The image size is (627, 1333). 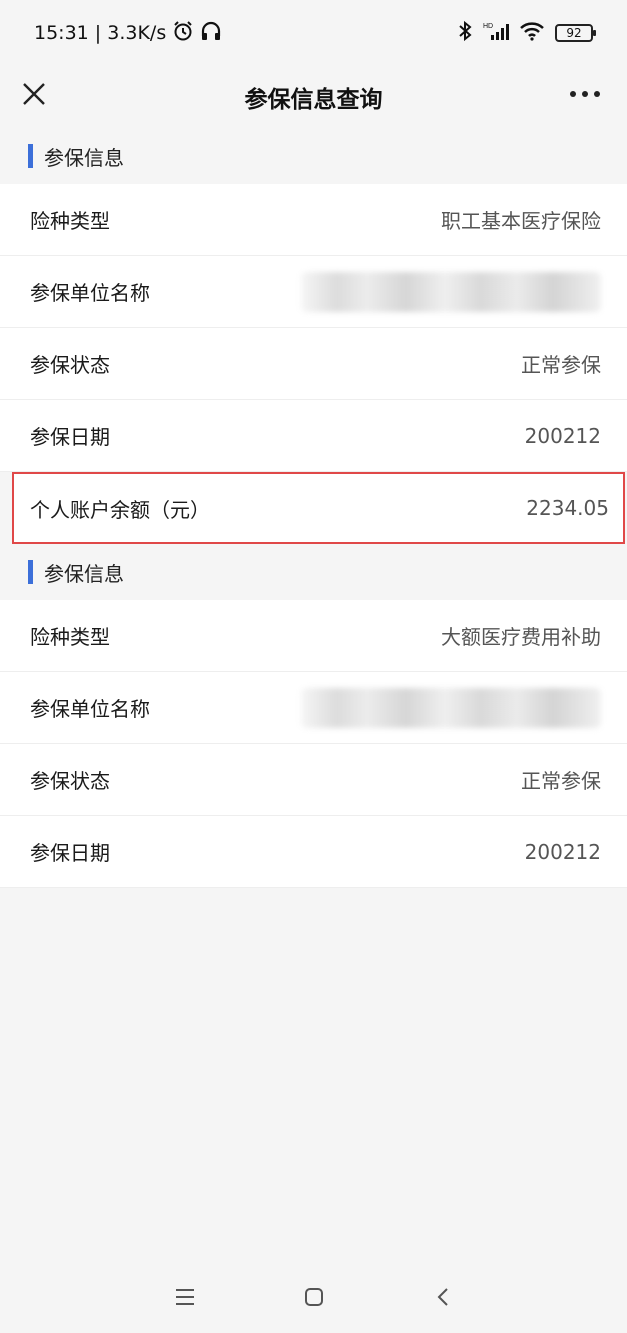 I want to click on alarm-icon, so click(x=183, y=33).